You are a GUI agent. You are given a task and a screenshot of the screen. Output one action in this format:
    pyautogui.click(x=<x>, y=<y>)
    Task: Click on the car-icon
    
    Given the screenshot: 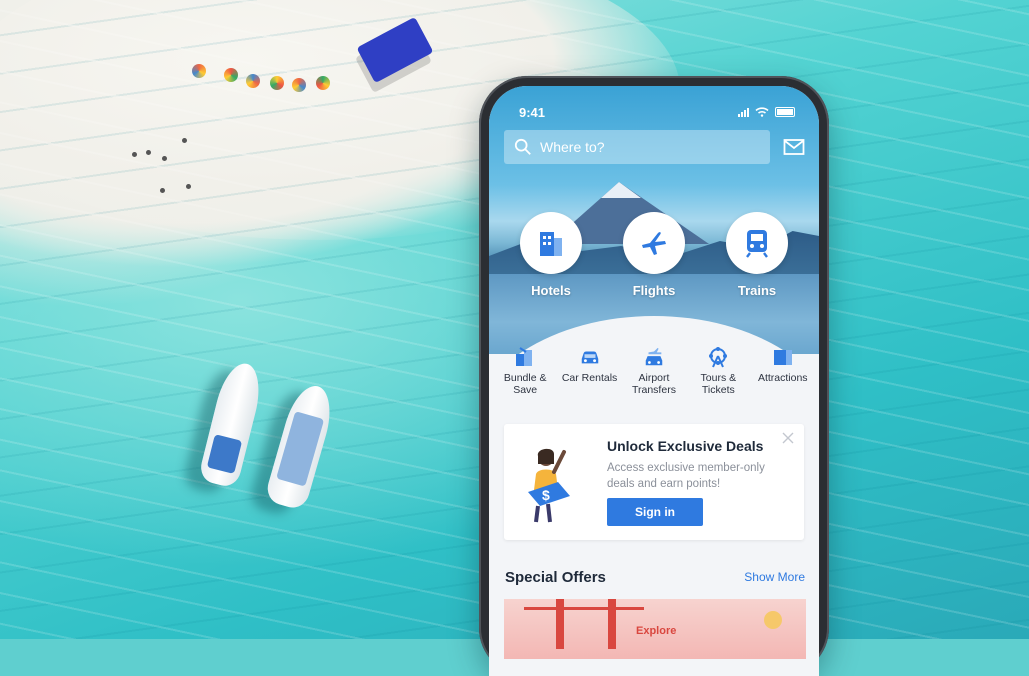 What is the action you would take?
    pyautogui.click(x=589, y=357)
    